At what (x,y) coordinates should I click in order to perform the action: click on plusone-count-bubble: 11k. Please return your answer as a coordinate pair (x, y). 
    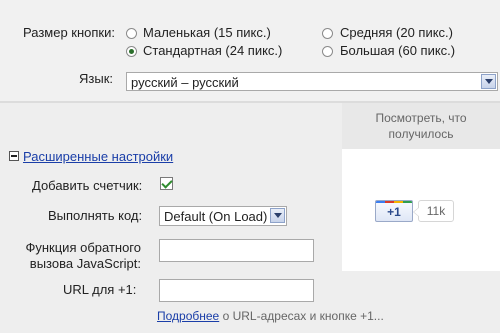
    Looking at the image, I should click on (433, 211).